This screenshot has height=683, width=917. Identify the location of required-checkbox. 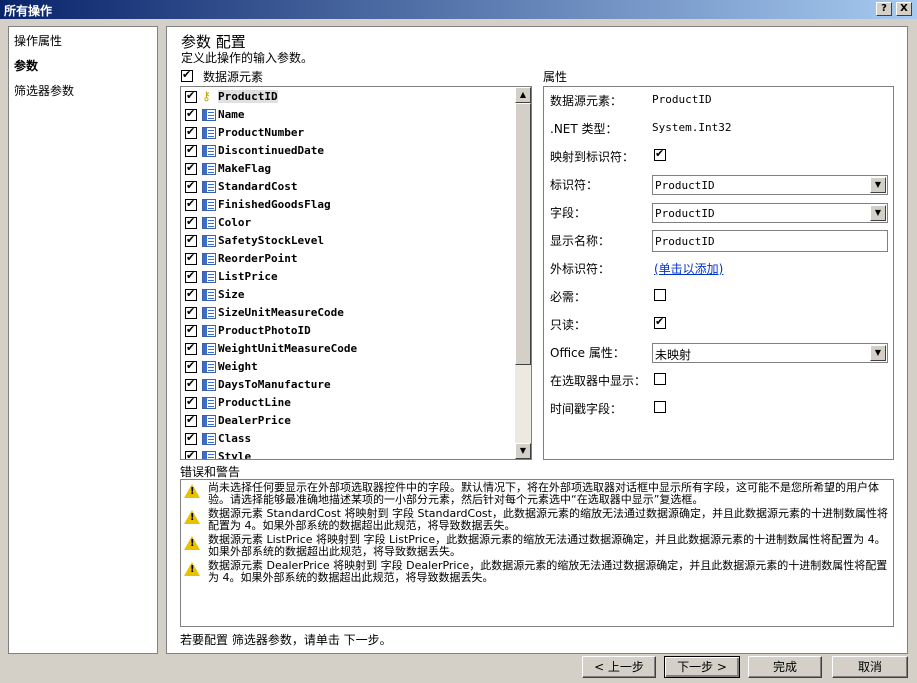
(660, 295).